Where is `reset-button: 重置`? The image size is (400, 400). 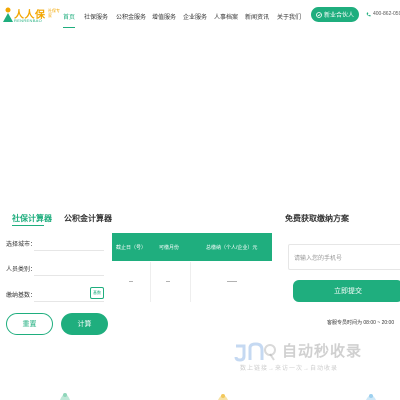 reset-button: 重置 is located at coordinates (29, 324).